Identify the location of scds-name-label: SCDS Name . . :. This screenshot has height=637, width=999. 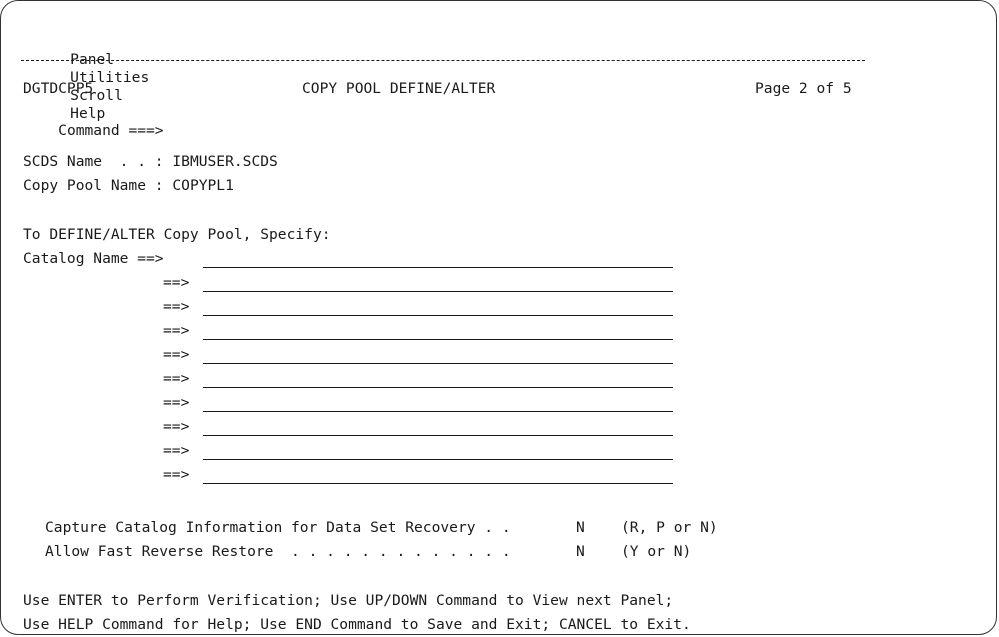
(98, 161).